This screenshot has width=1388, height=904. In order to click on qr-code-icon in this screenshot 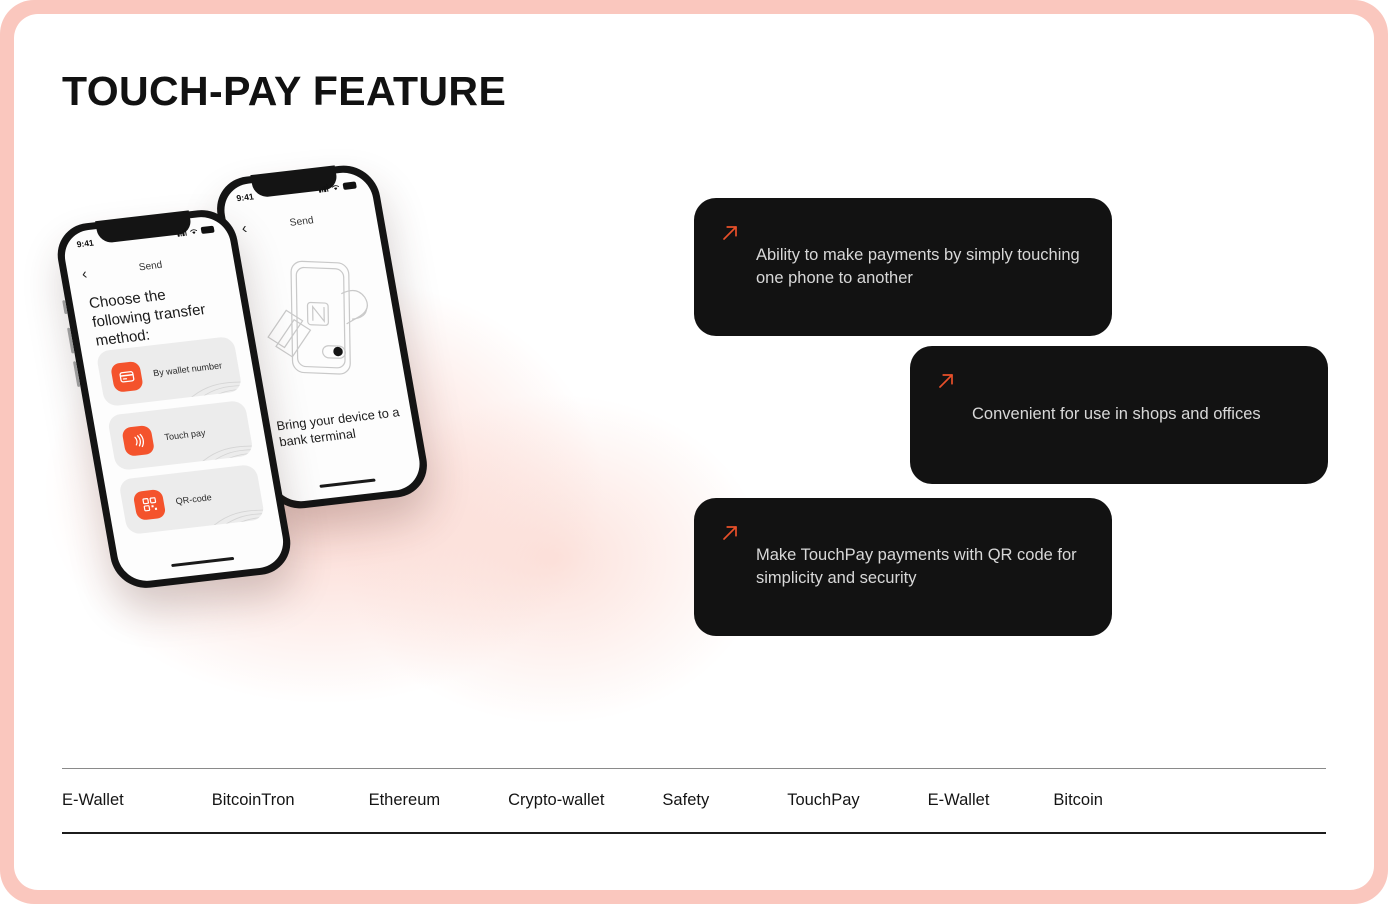, I will do `click(149, 504)`.